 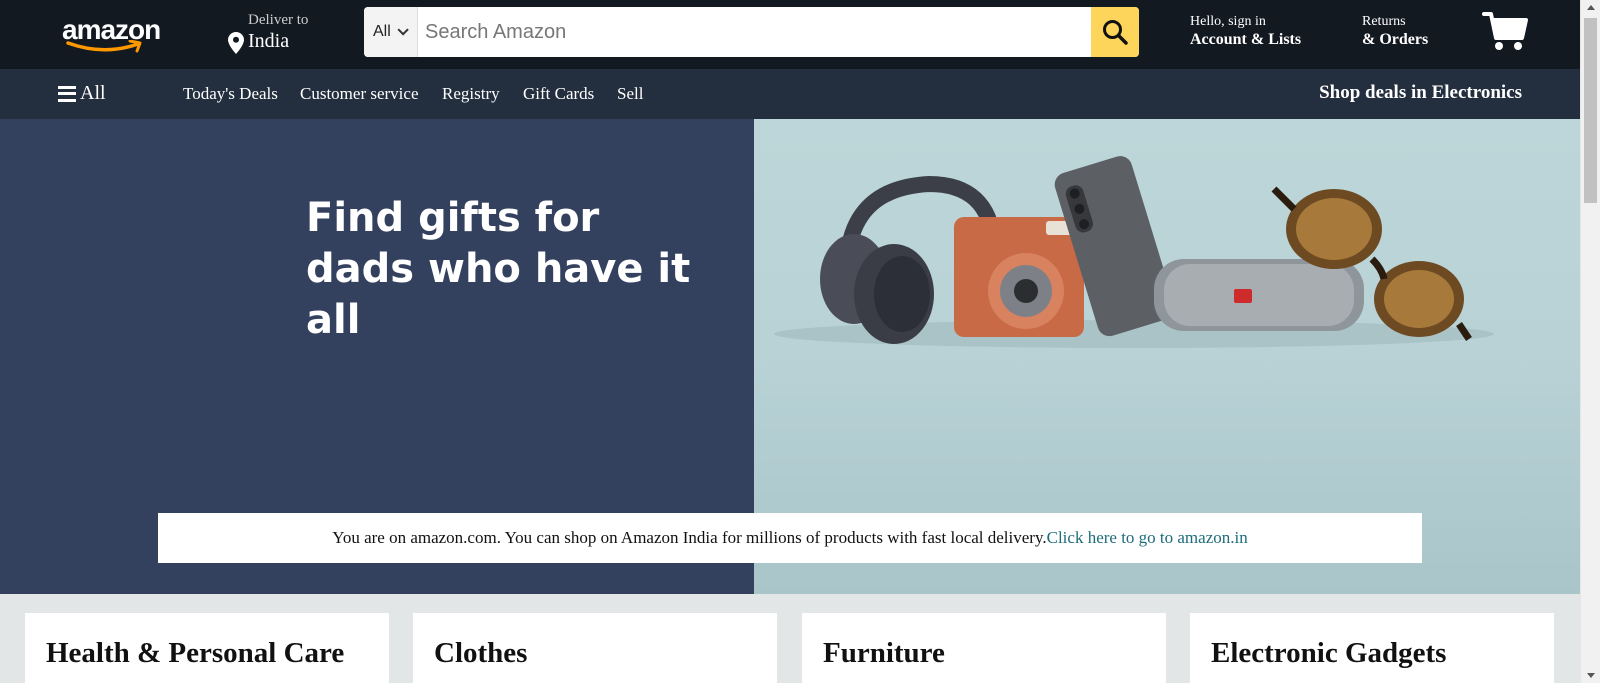 I want to click on search-icon, so click(x=1115, y=32).